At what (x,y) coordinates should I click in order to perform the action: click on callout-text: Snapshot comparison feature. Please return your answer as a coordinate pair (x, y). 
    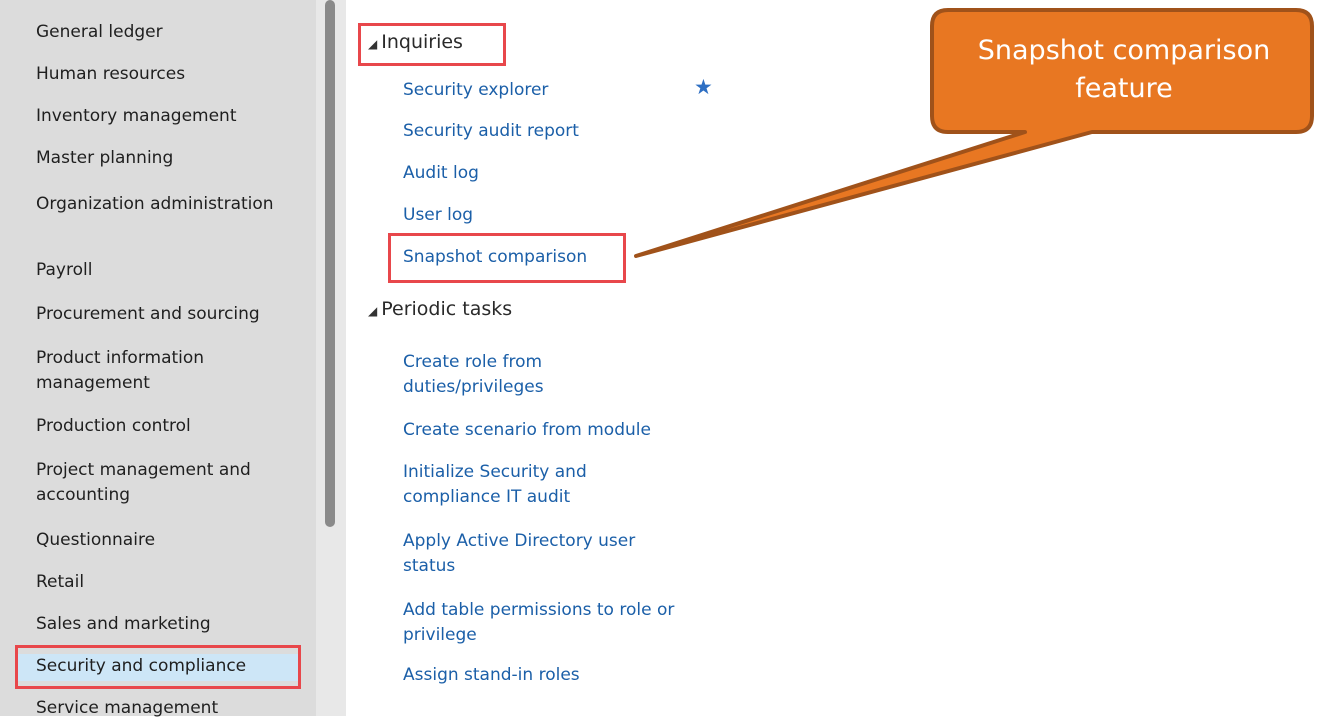
    Looking at the image, I should click on (1124, 69).